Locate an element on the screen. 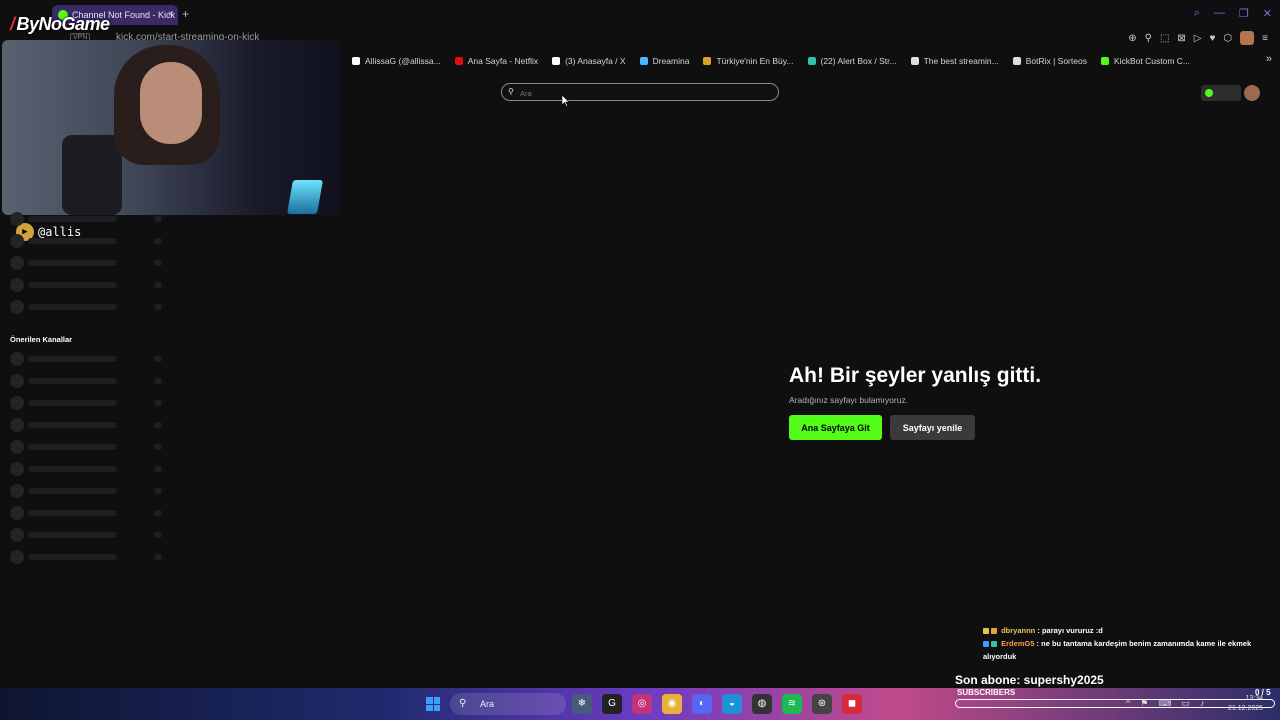 Image resolution: width=1280 pixels, height=720 pixels. bookmark-item: Ana Sayfa - Netflix is located at coordinates (496, 61).